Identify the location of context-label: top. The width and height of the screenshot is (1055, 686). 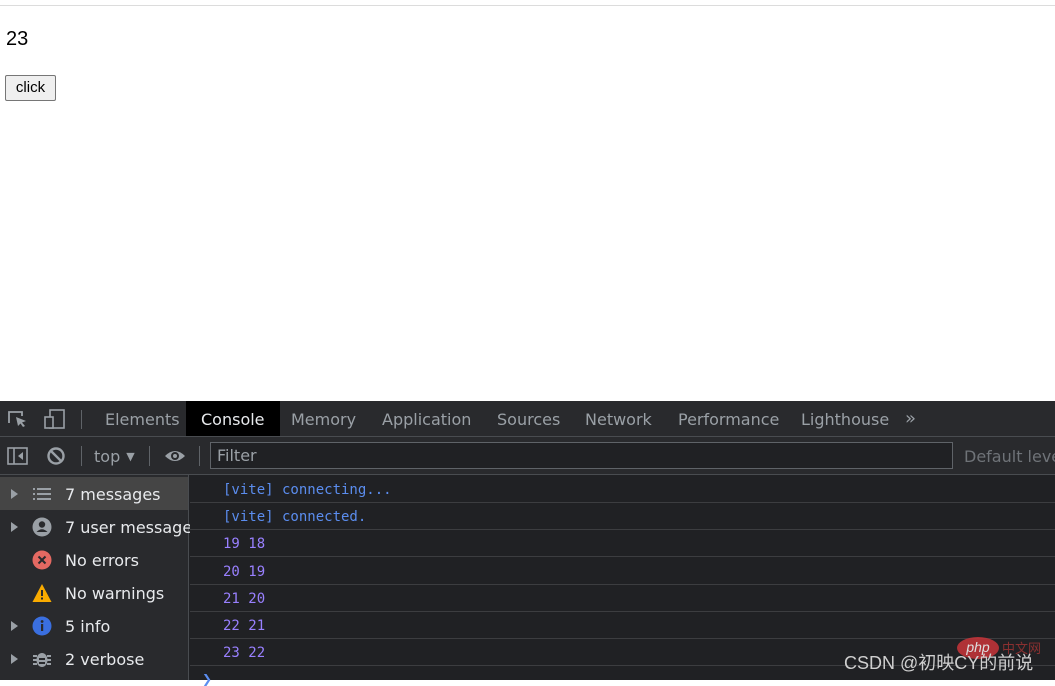
(107, 456).